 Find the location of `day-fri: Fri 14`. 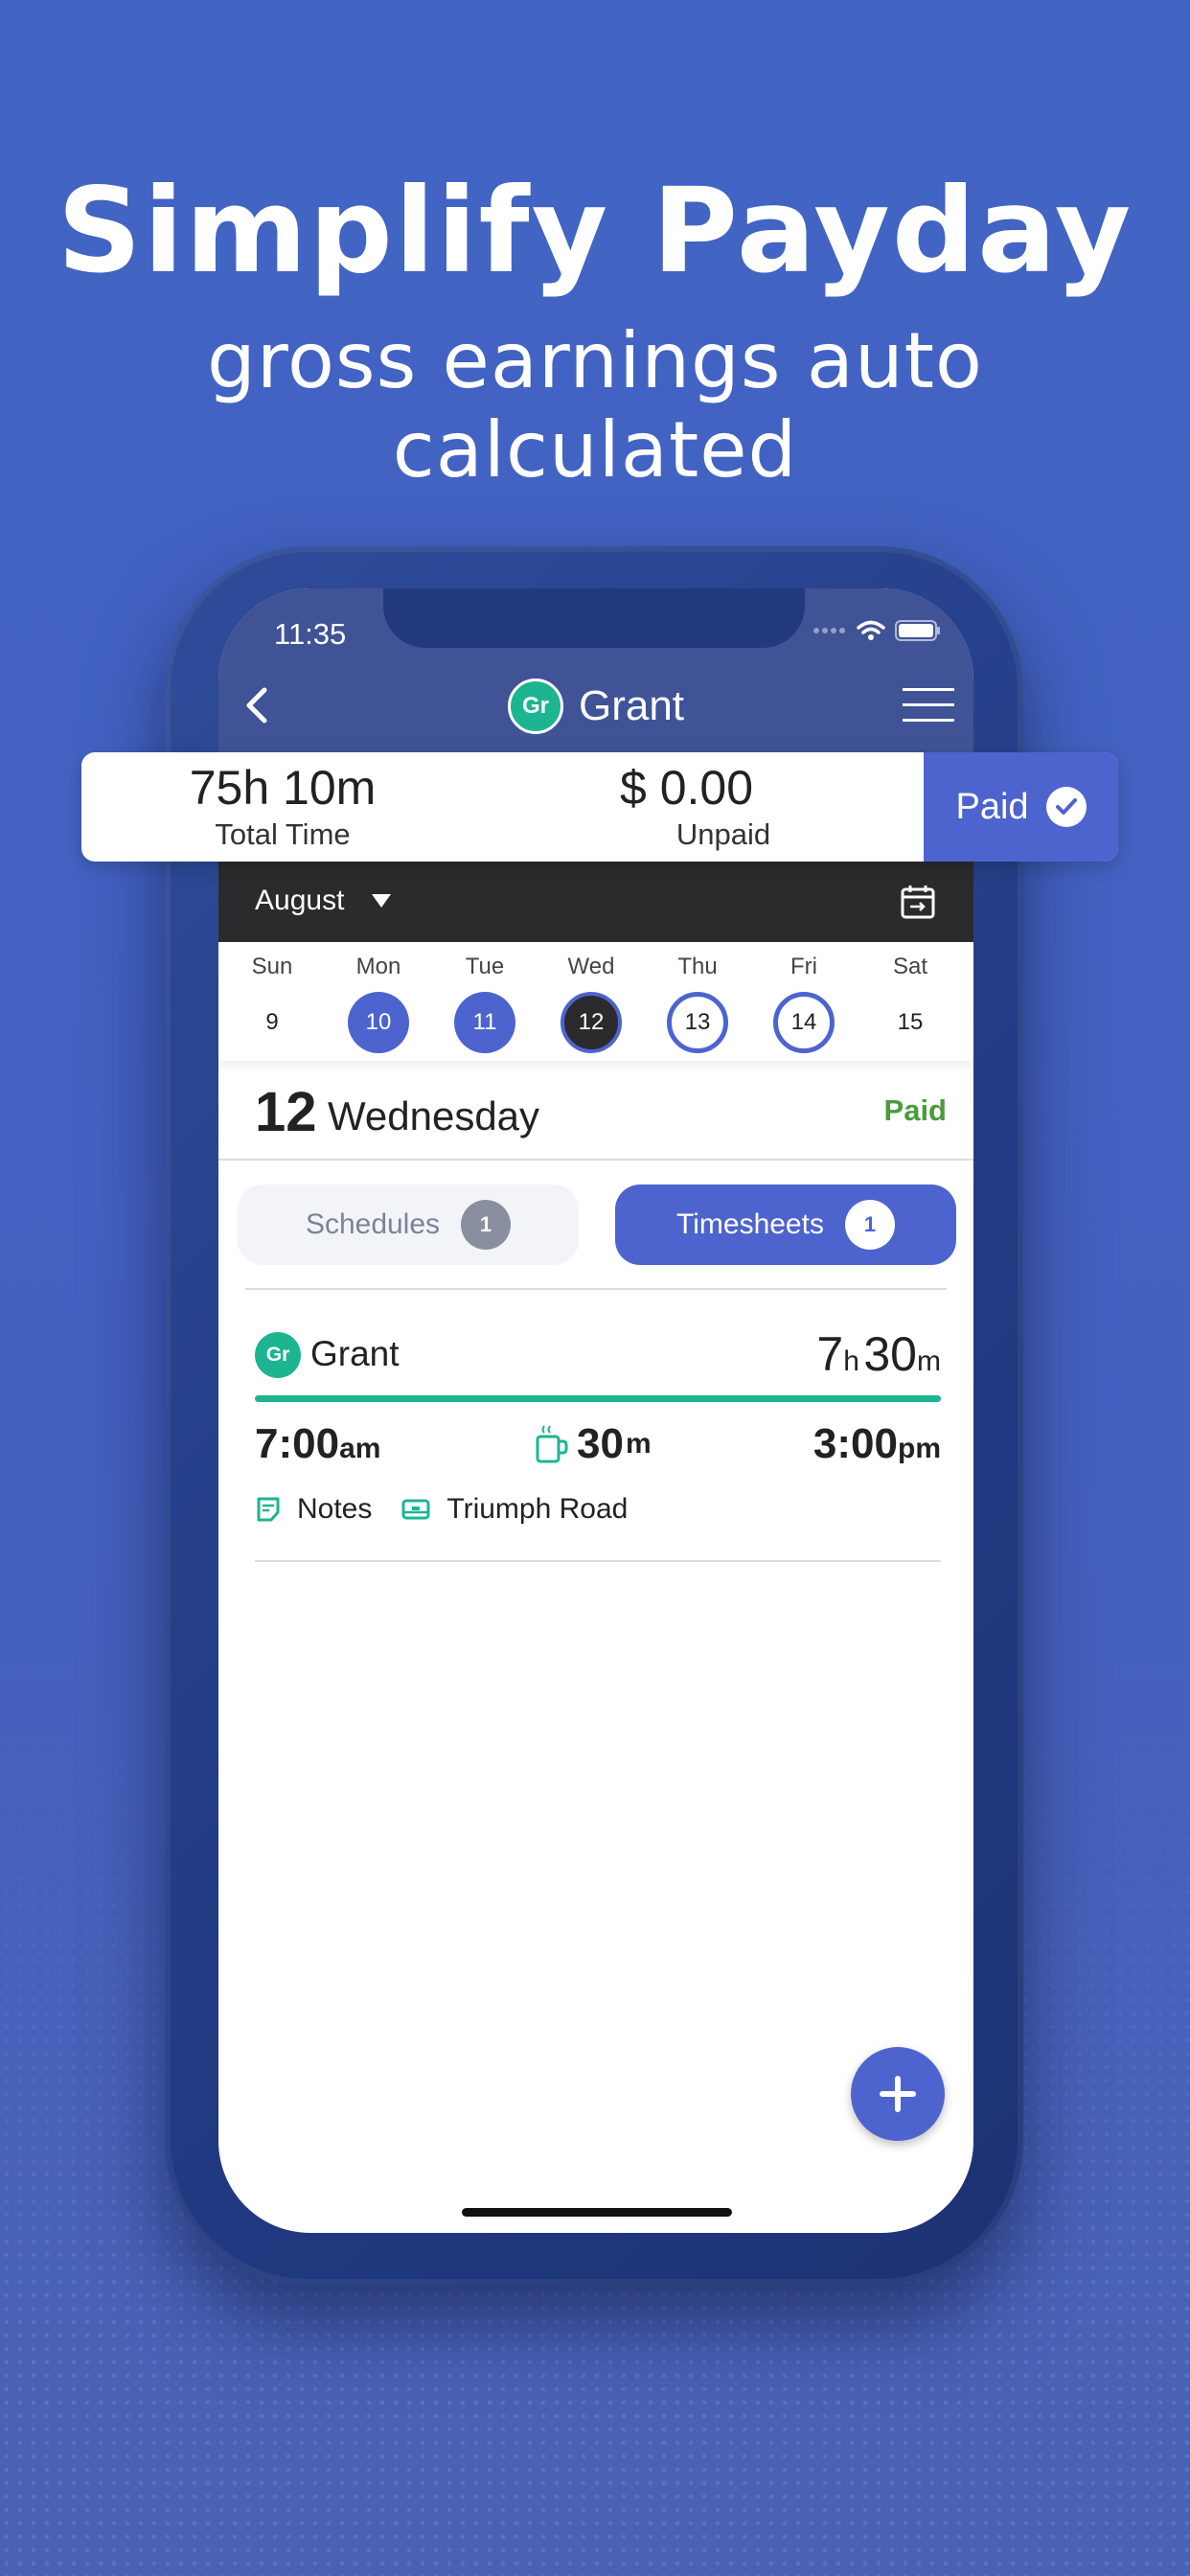

day-fri: Fri 14 is located at coordinates (804, 997).